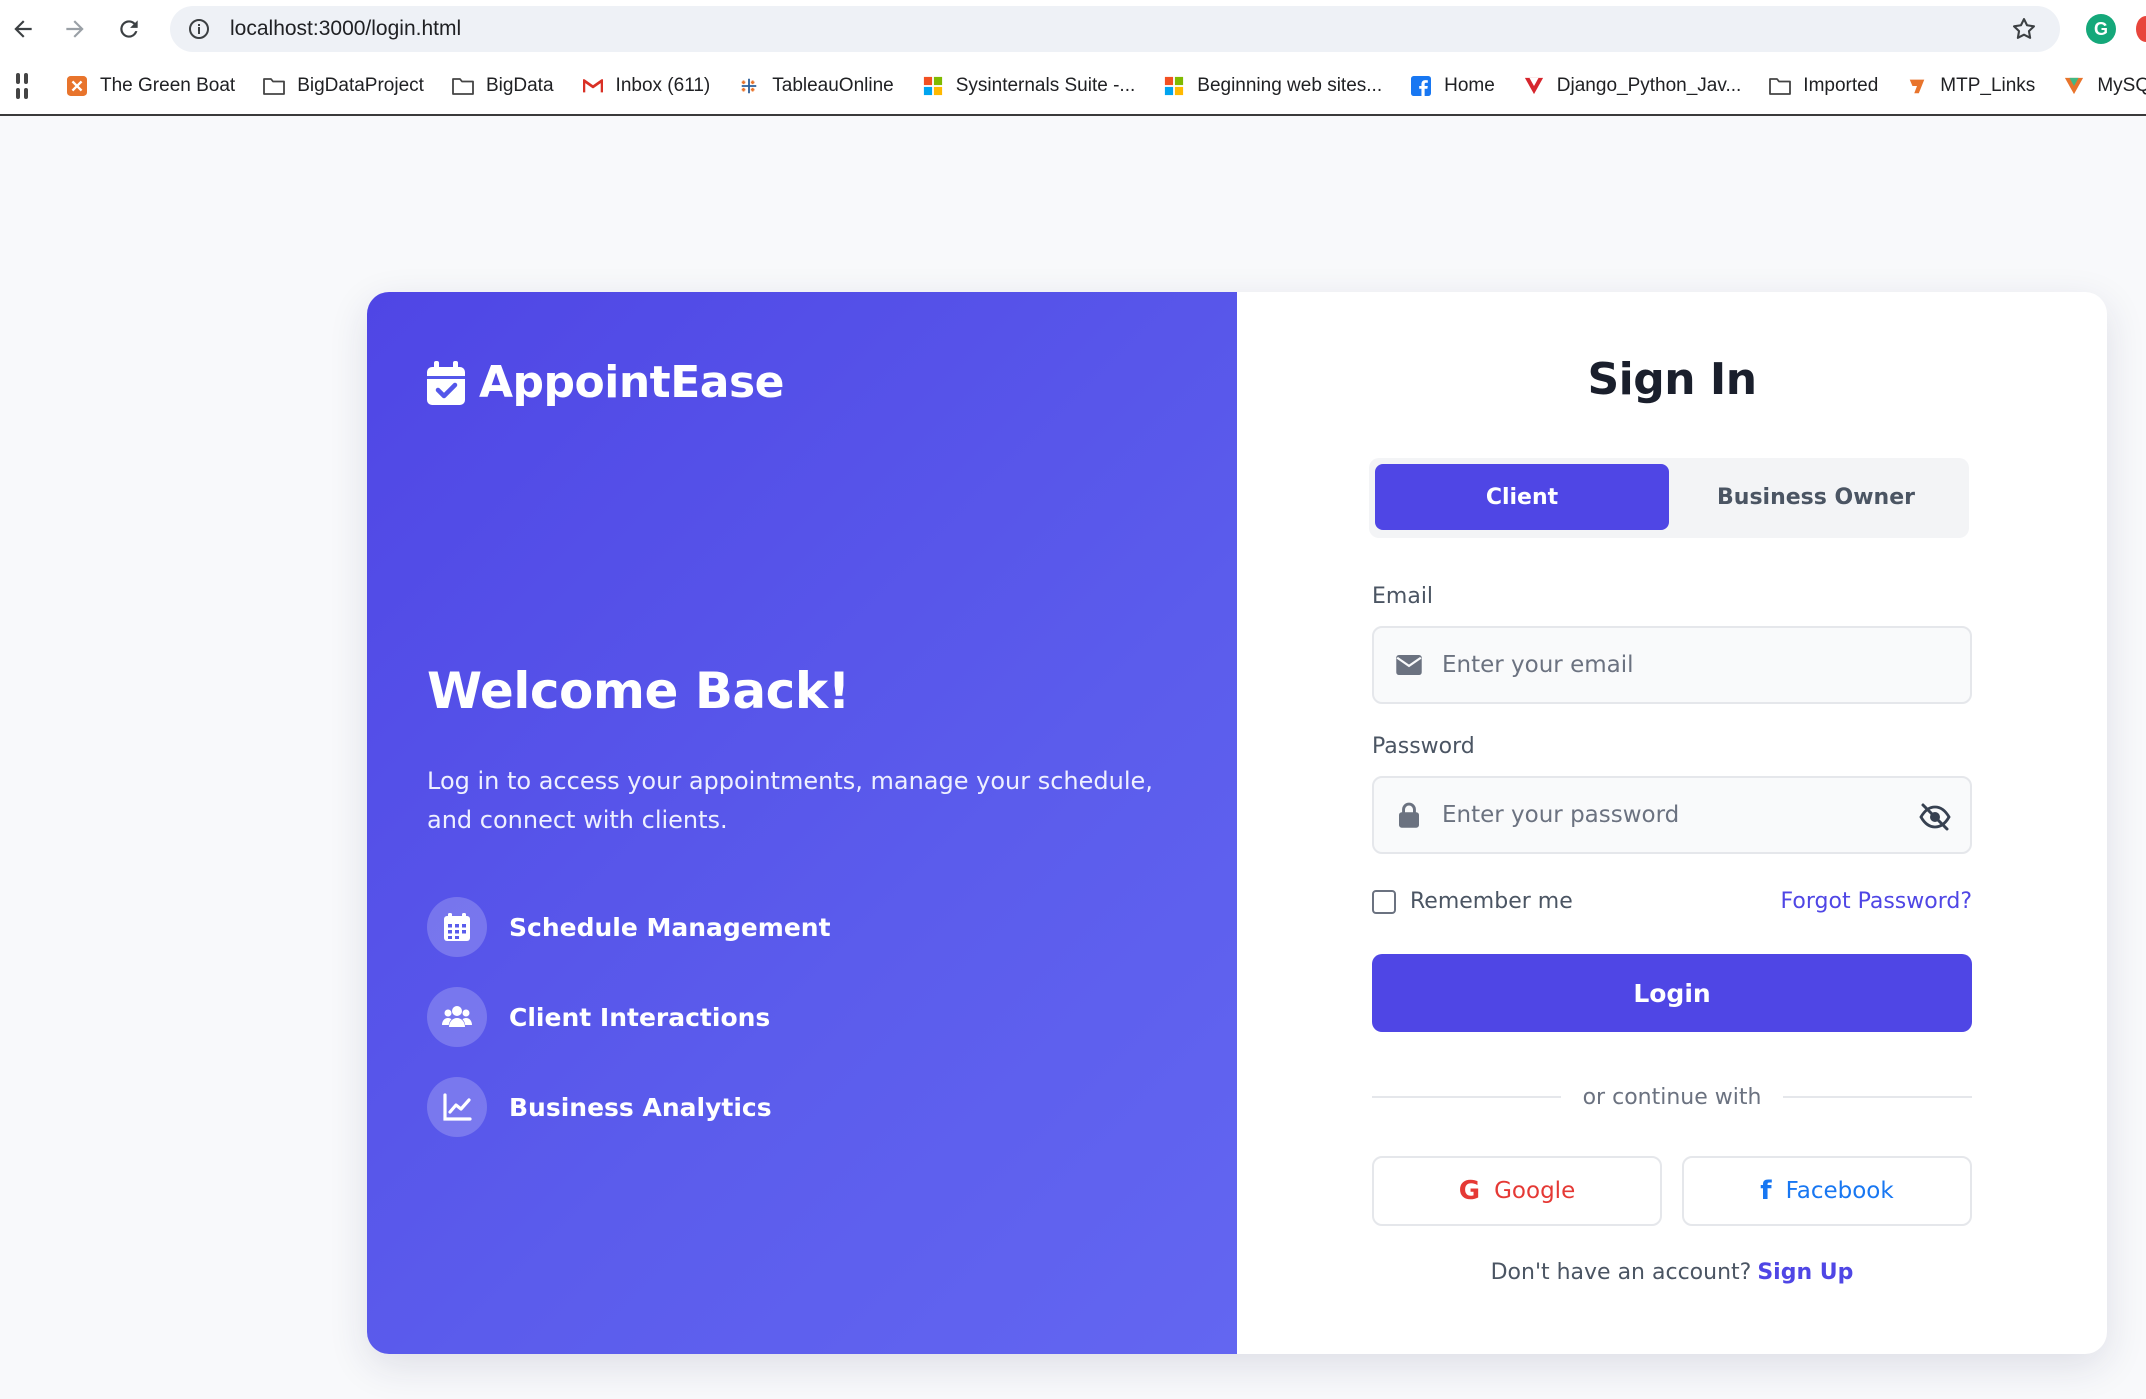  Describe the element at coordinates (199, 29) in the screenshot. I see `site-info-icon` at that location.